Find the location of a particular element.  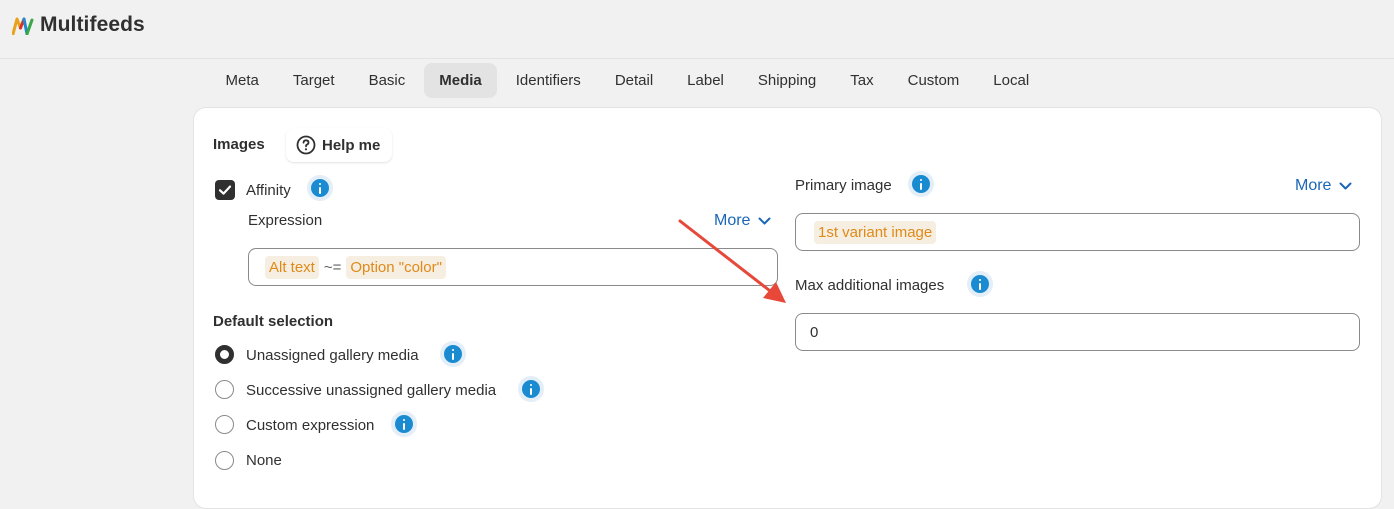

radio-none is located at coordinates (224, 460).